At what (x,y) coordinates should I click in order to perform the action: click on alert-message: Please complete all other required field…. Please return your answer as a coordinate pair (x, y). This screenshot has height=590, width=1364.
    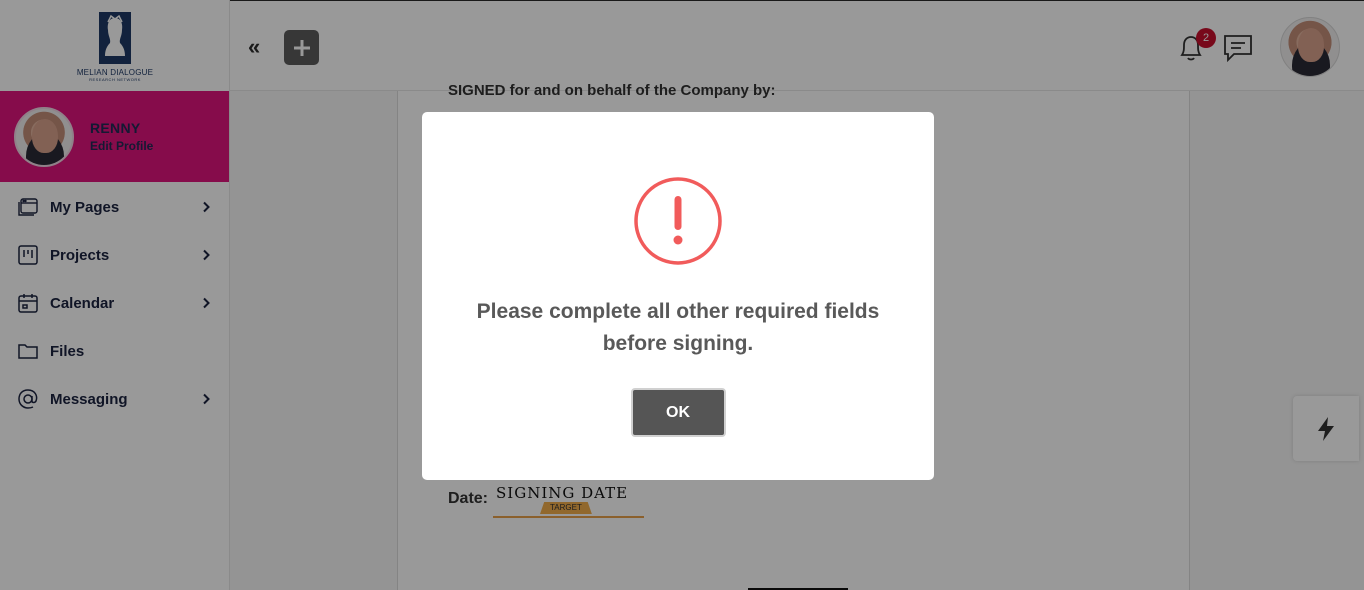
    Looking at the image, I should click on (678, 327).